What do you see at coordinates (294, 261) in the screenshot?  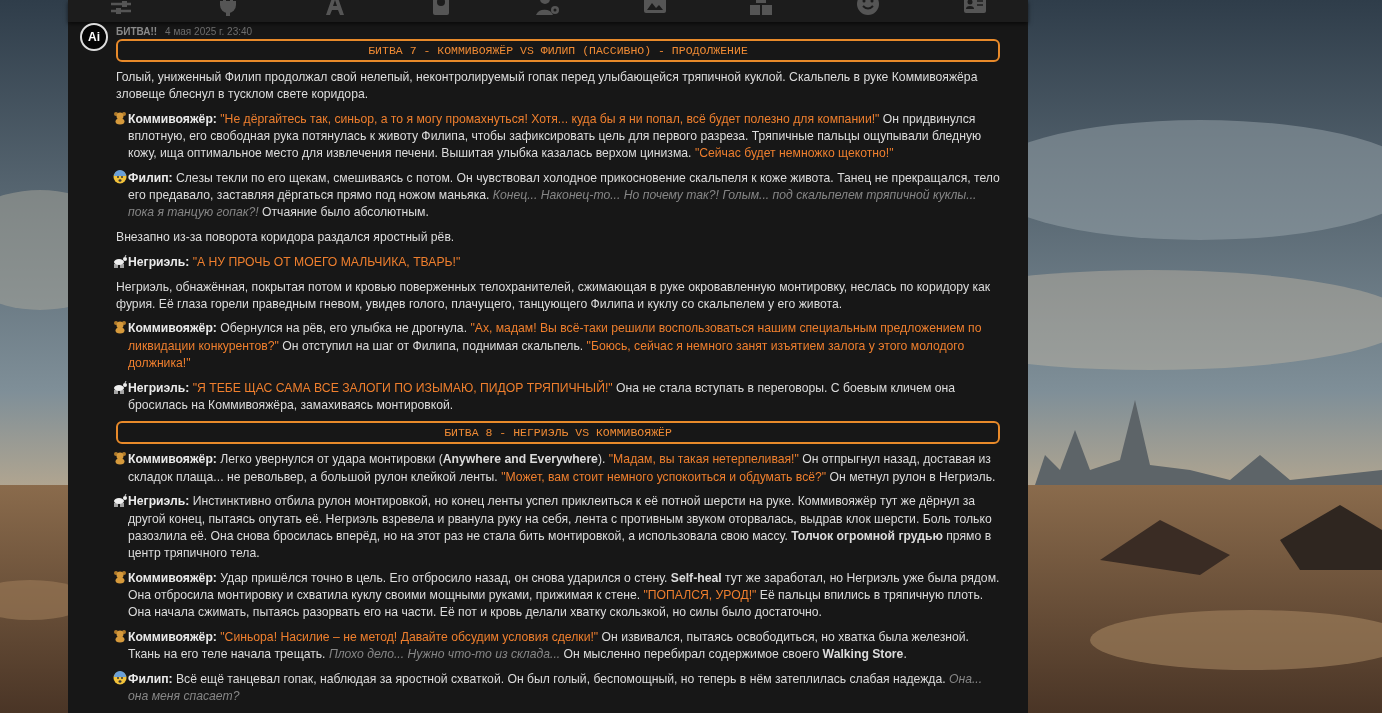 I see `dialogue-text: Негриэль: "А НУ ПРОЧЬ ОТ МОЕГО МАЛЬЧИКА, ТВАРЬ!"` at bounding box center [294, 261].